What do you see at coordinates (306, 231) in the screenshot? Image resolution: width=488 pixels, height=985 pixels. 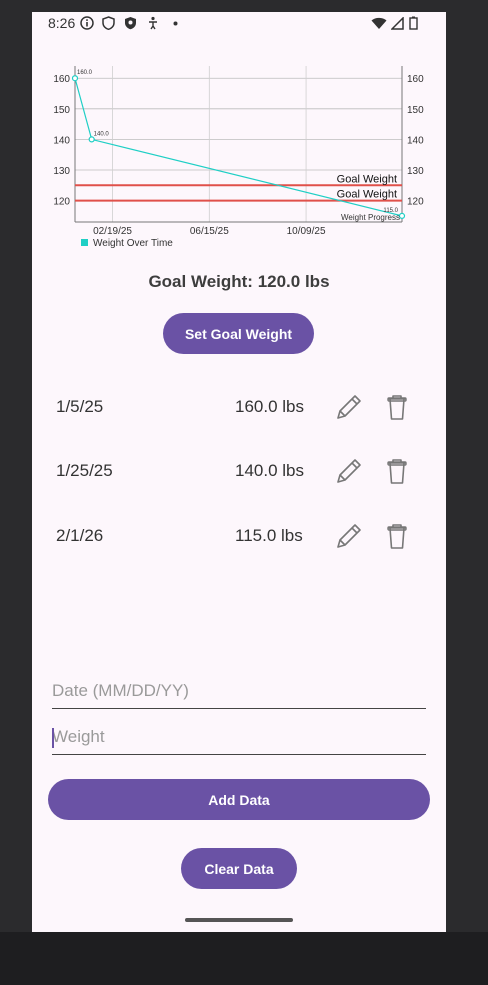 I see `x-tick-label: 10/09/25` at bounding box center [306, 231].